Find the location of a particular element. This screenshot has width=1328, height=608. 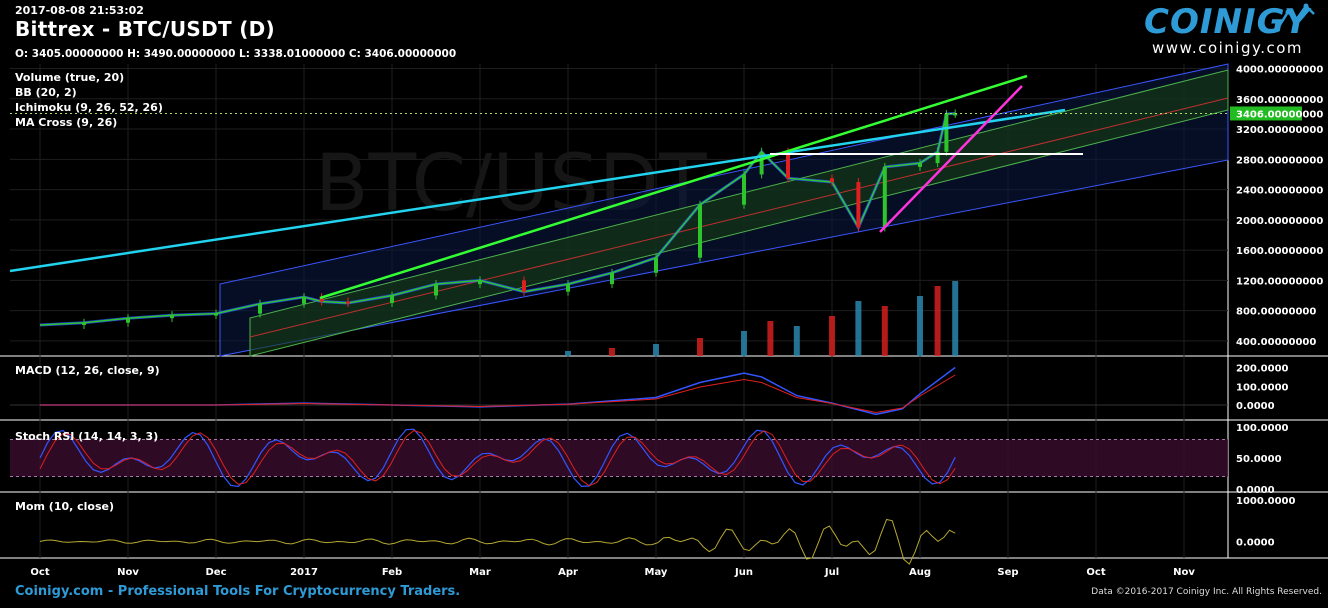

indicator-ichimoku: Ichimoku (9, 26, 52, 26) is located at coordinates (89, 107).